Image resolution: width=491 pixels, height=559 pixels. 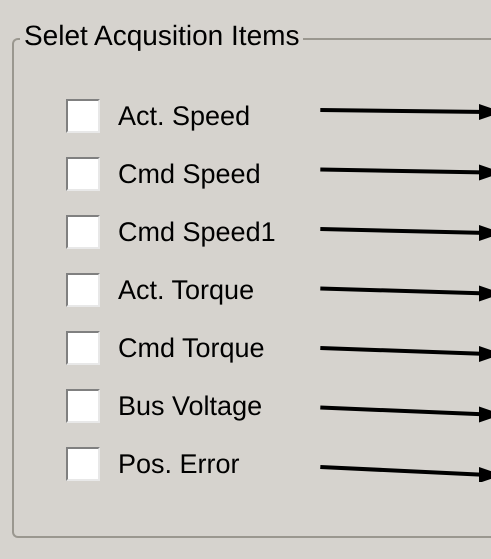 I want to click on item-label: Pos. Error, so click(x=179, y=464).